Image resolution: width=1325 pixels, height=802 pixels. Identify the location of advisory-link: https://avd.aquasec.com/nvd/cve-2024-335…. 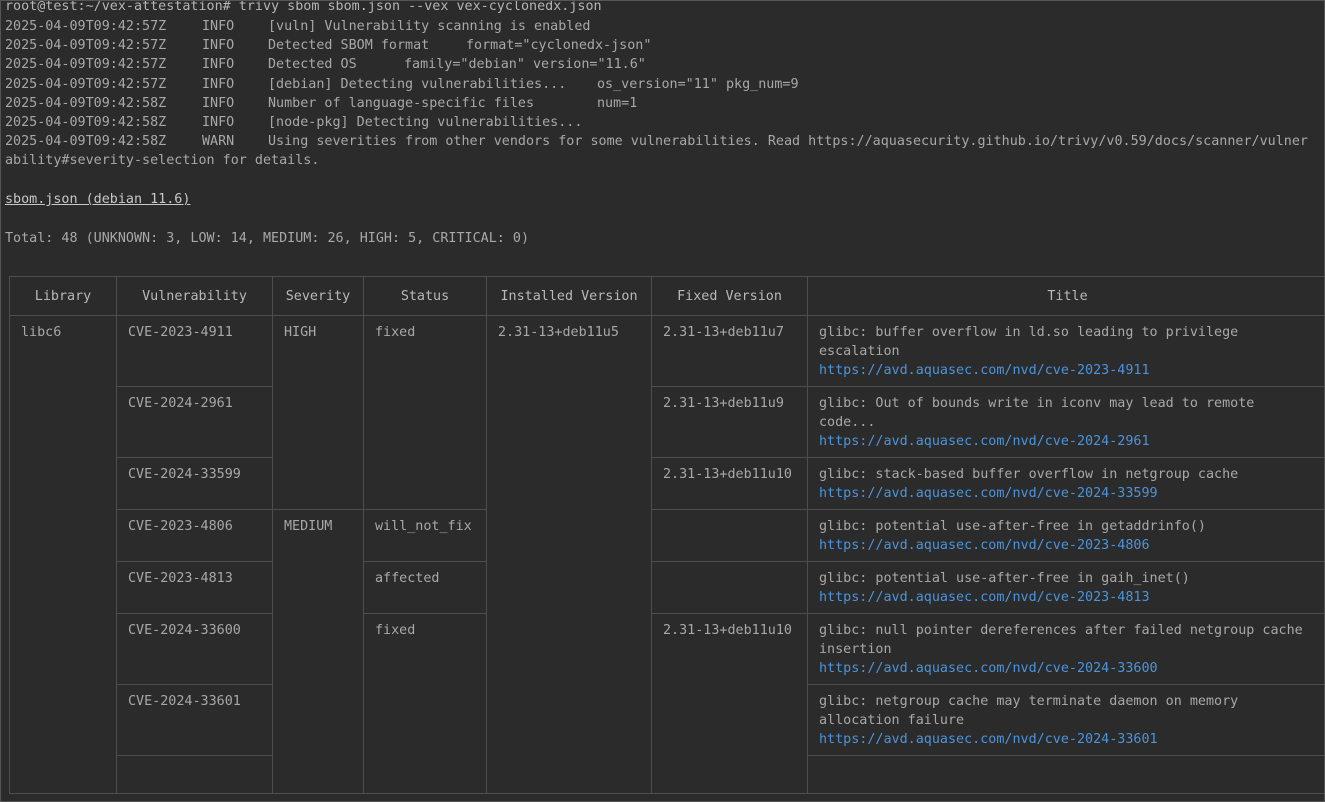
(1067, 493).